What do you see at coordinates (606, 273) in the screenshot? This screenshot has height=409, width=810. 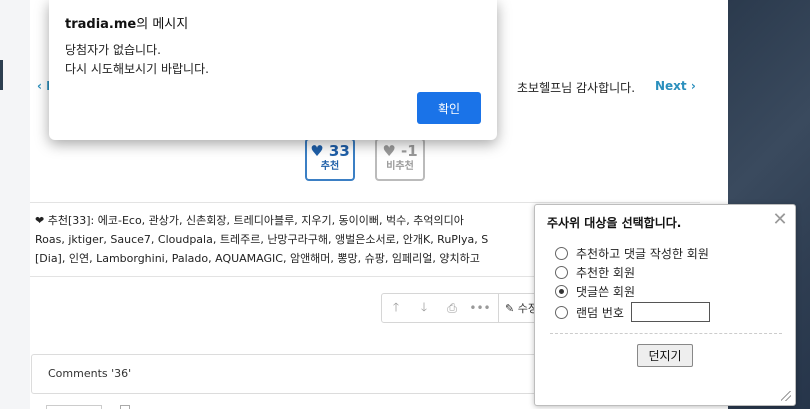 I see `option-label: 추천한 회원` at bounding box center [606, 273].